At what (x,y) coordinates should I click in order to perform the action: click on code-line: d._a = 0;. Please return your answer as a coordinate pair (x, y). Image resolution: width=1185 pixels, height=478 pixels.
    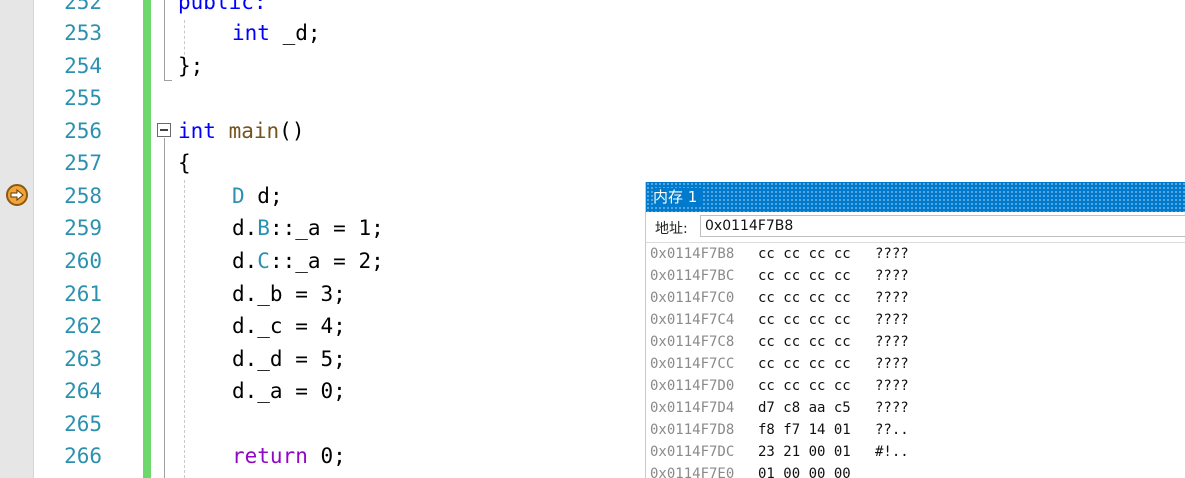
    Looking at the image, I should click on (289, 391).